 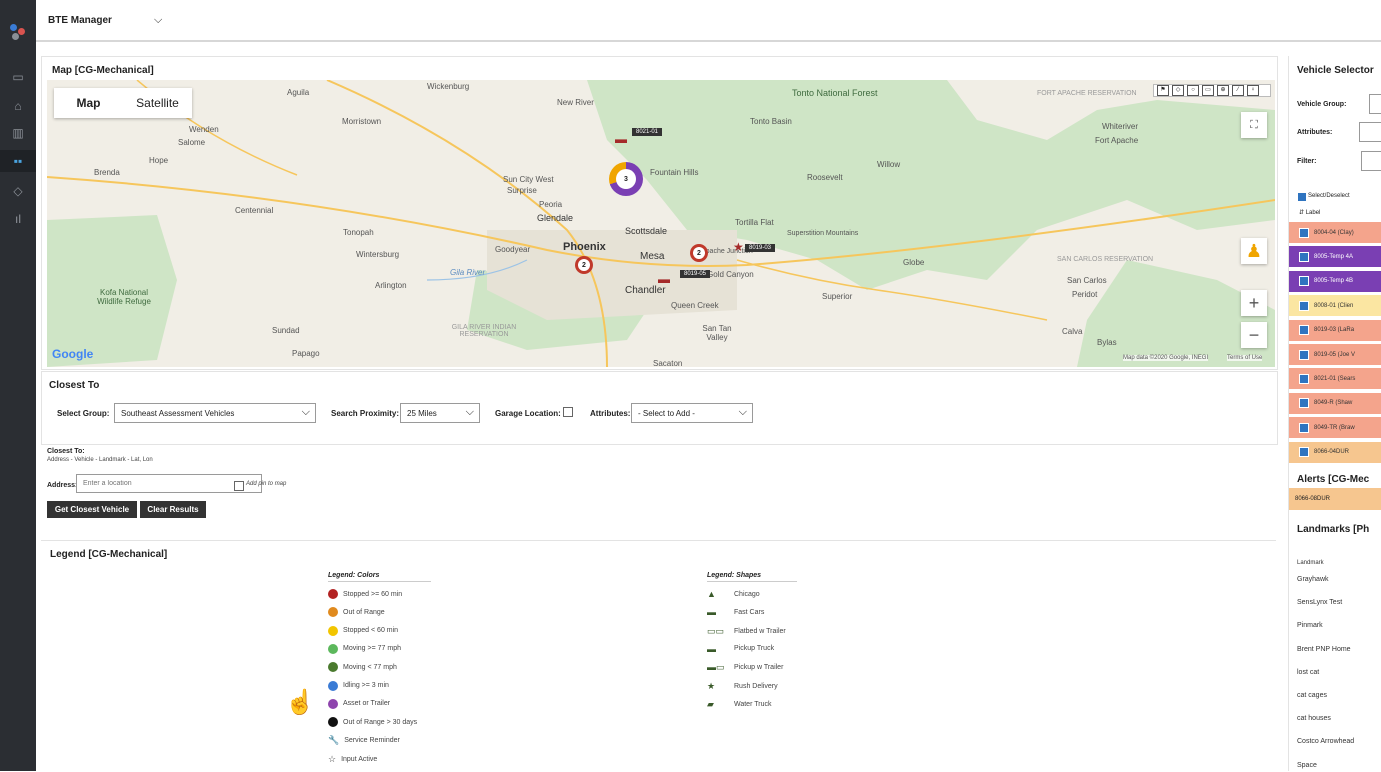 What do you see at coordinates (239, 486) in the screenshot?
I see `add-pin-checkbox` at bounding box center [239, 486].